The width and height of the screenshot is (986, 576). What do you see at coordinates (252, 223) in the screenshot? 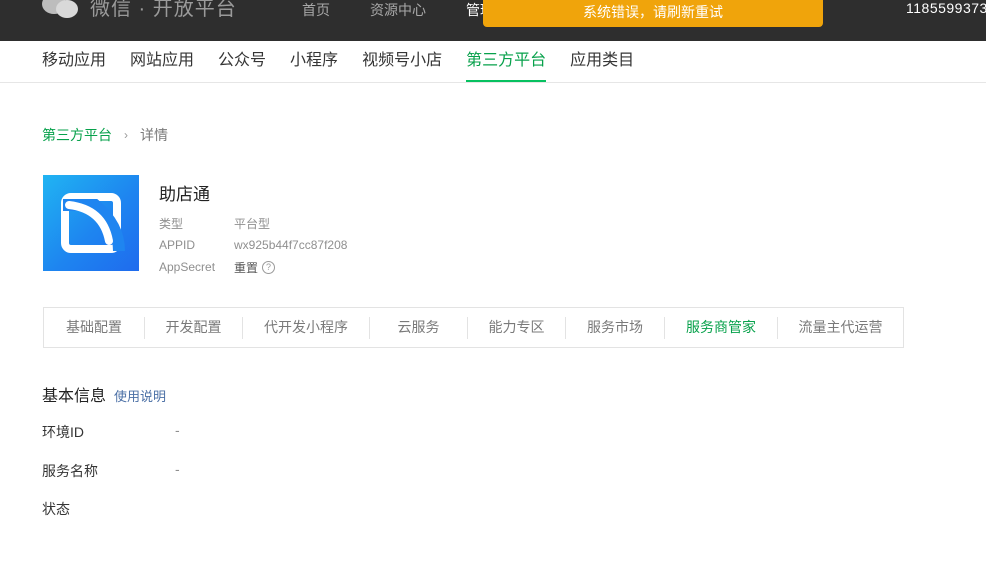
I see `type-value: 平台型` at bounding box center [252, 223].